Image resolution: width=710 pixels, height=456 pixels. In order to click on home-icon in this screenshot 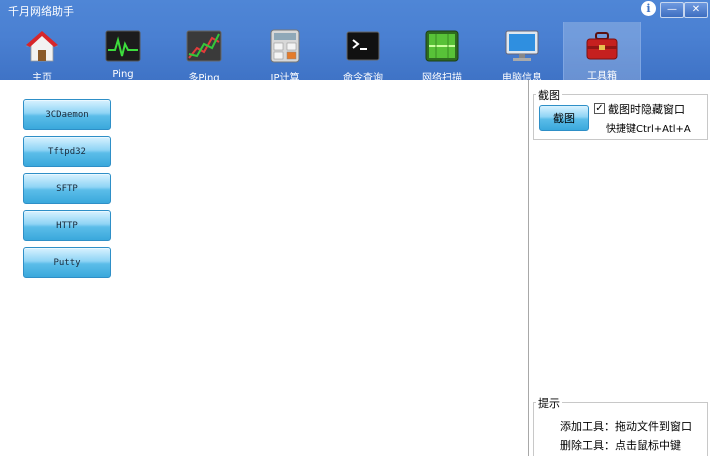, I will do `click(42, 46)`.